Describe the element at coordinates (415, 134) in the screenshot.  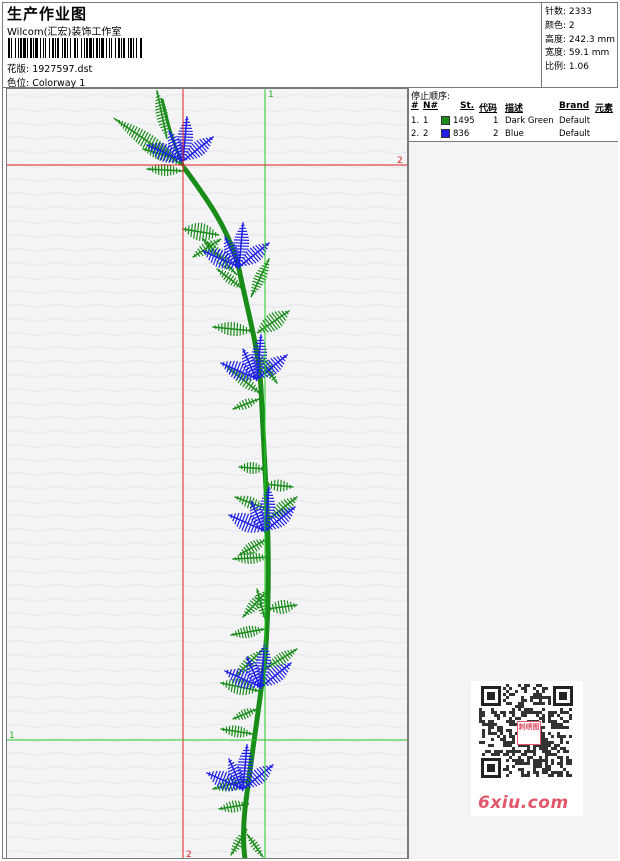
I see `row-index: 2.` at that location.